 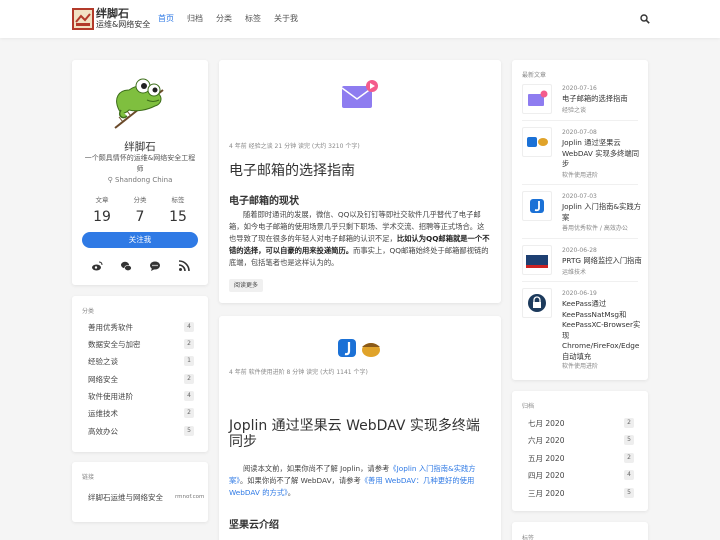 I want to click on chat-icon, so click(x=155, y=266).